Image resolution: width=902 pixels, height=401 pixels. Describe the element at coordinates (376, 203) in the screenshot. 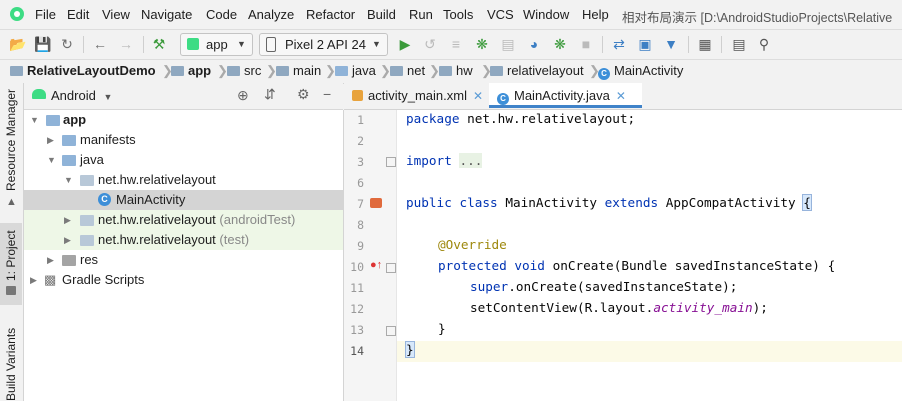

I see `activity-gutter-icon` at that location.